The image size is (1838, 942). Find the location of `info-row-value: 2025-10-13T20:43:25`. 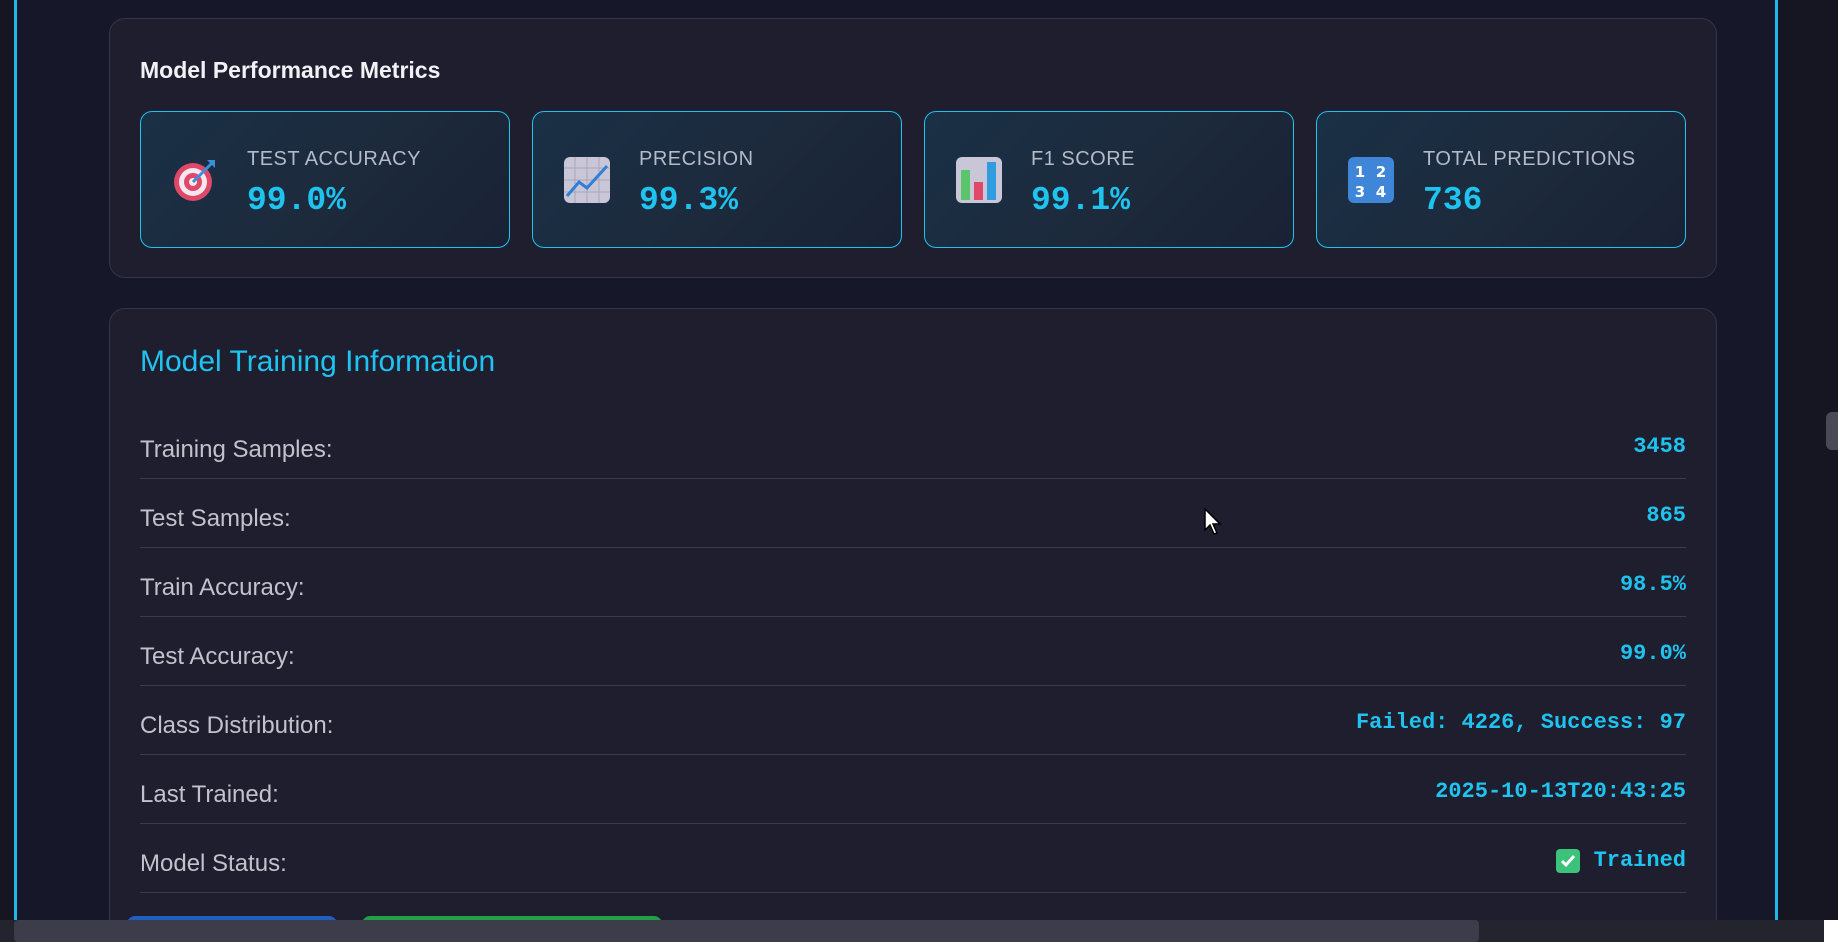

info-row-value: 2025-10-13T20:43:25 is located at coordinates (1560, 791).